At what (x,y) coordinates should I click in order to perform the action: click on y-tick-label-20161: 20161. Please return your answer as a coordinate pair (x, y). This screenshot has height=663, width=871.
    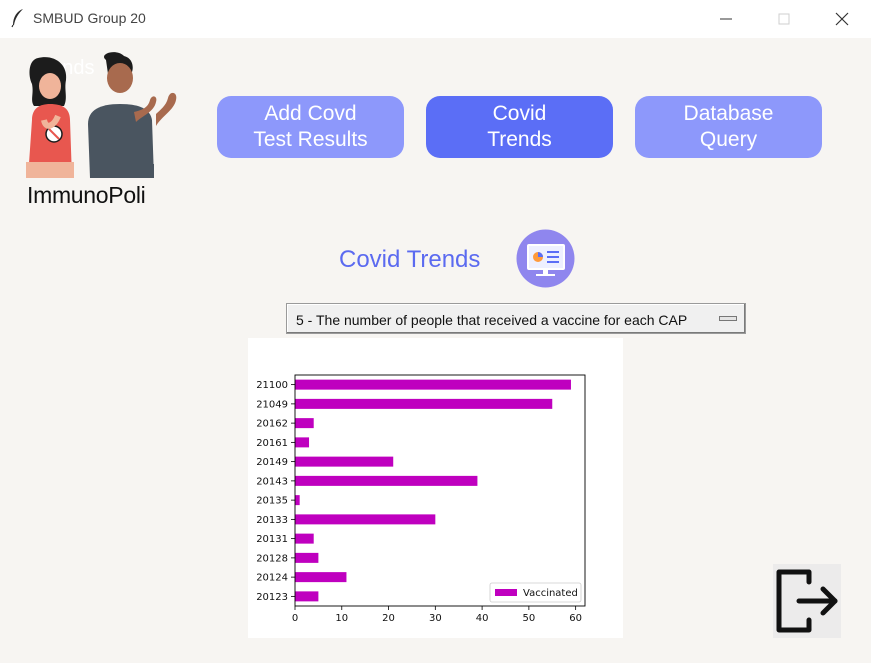
    Looking at the image, I should click on (272, 443).